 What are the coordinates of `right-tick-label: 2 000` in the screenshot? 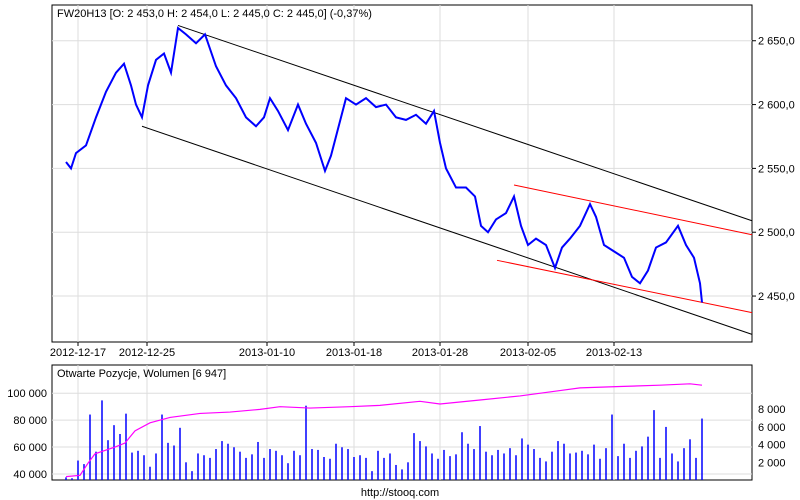 It's located at (772, 463).